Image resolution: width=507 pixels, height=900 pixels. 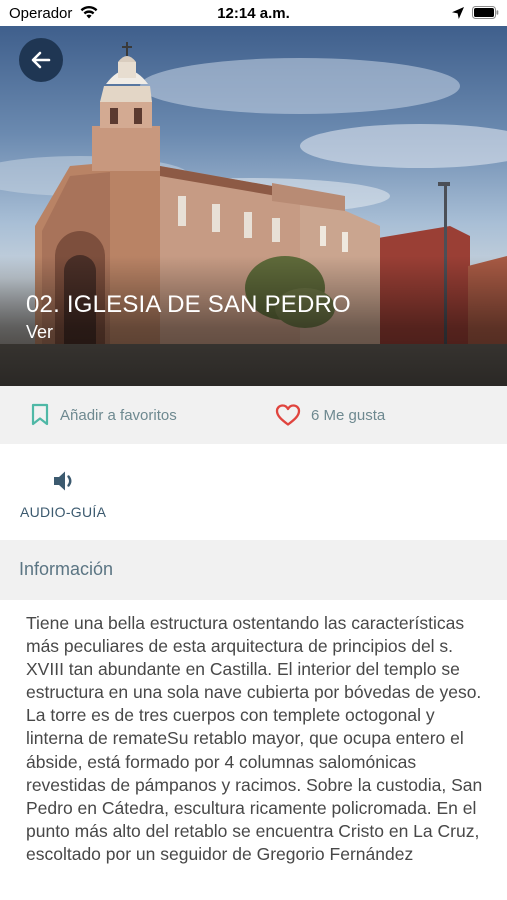 I want to click on likes-count: 6 Me gusta, so click(x=348, y=415).